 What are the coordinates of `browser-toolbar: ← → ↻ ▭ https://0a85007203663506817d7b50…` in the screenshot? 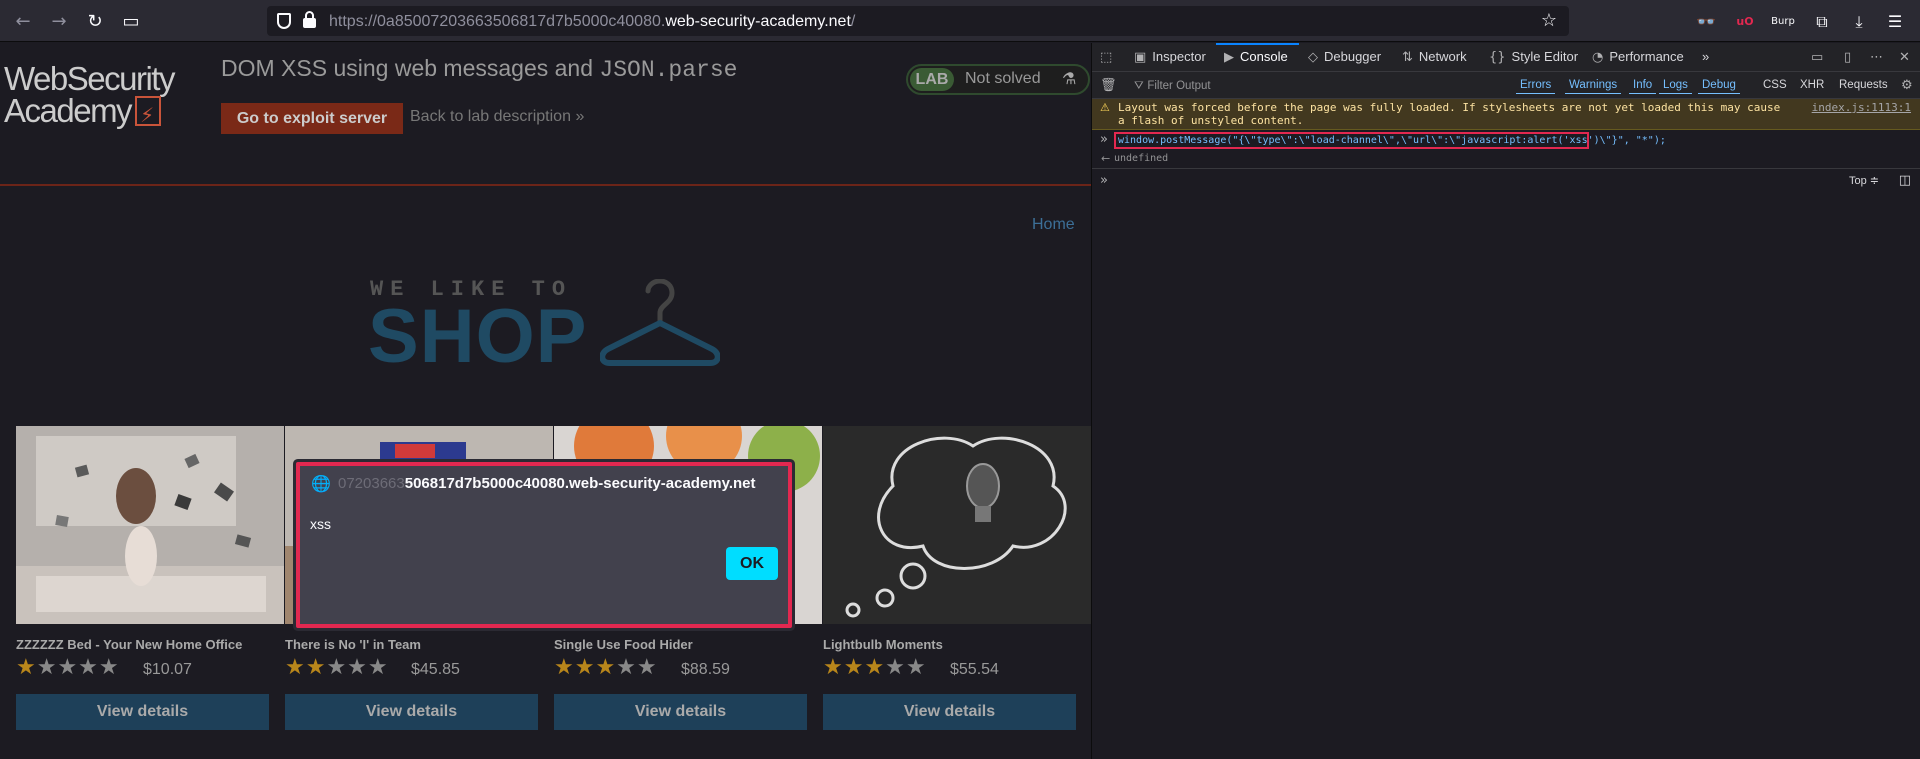 It's located at (960, 21).